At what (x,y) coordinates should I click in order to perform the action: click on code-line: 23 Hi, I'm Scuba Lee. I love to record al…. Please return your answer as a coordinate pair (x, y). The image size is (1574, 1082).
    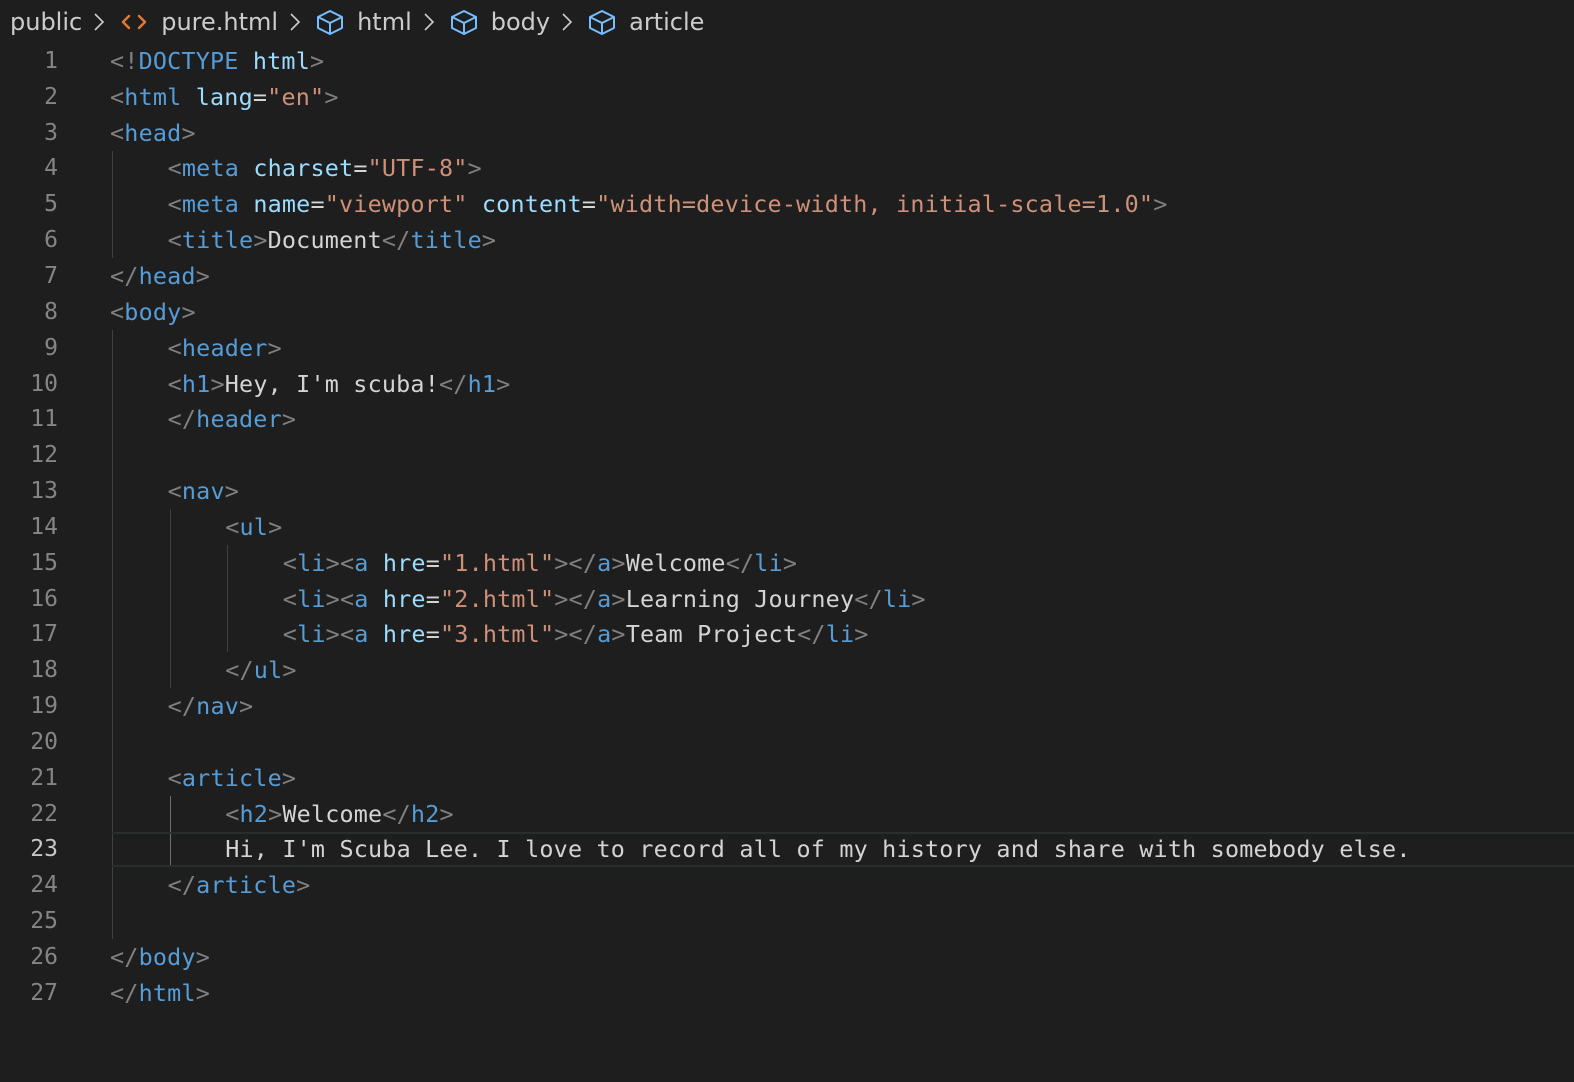
    Looking at the image, I should click on (787, 849).